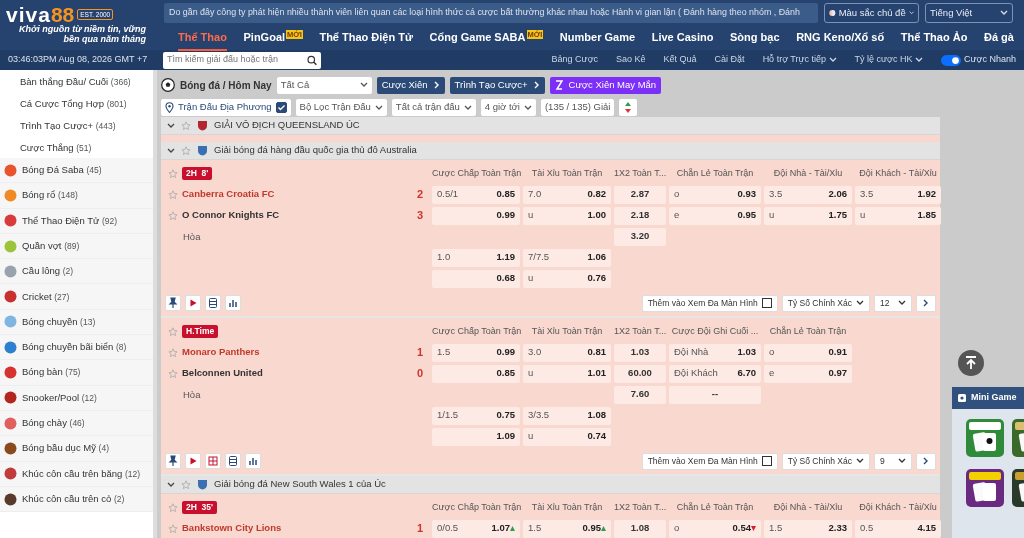  I want to click on header-link: Cài Đặt, so click(729, 60).